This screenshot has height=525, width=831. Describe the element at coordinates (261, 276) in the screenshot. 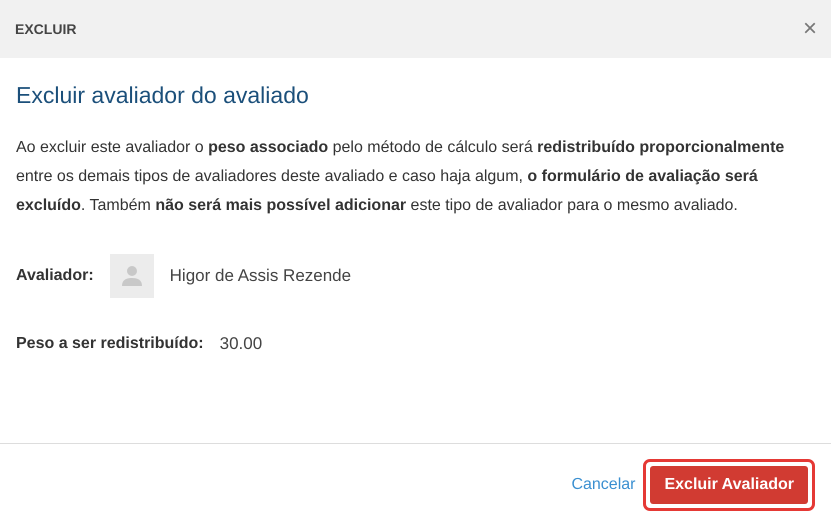

I see `field-value: Higor de Assis Rezende` at that location.